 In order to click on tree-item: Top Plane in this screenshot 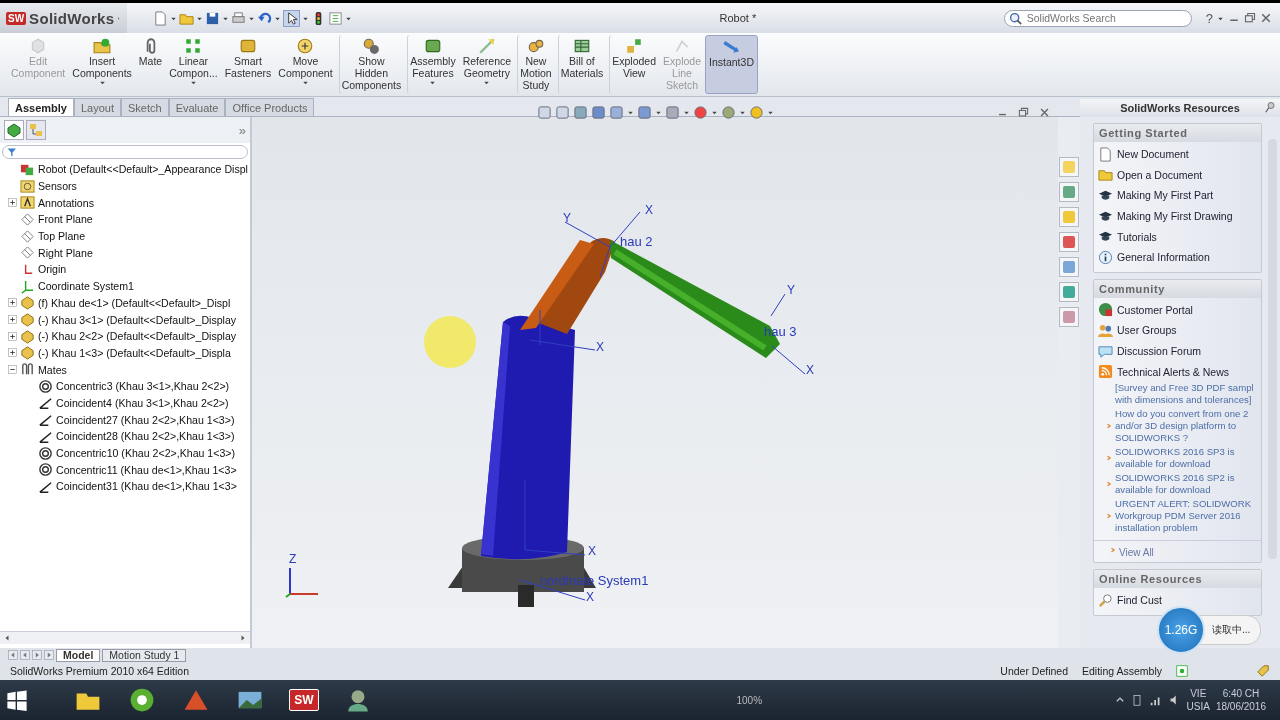, I will do `click(62, 236)`.